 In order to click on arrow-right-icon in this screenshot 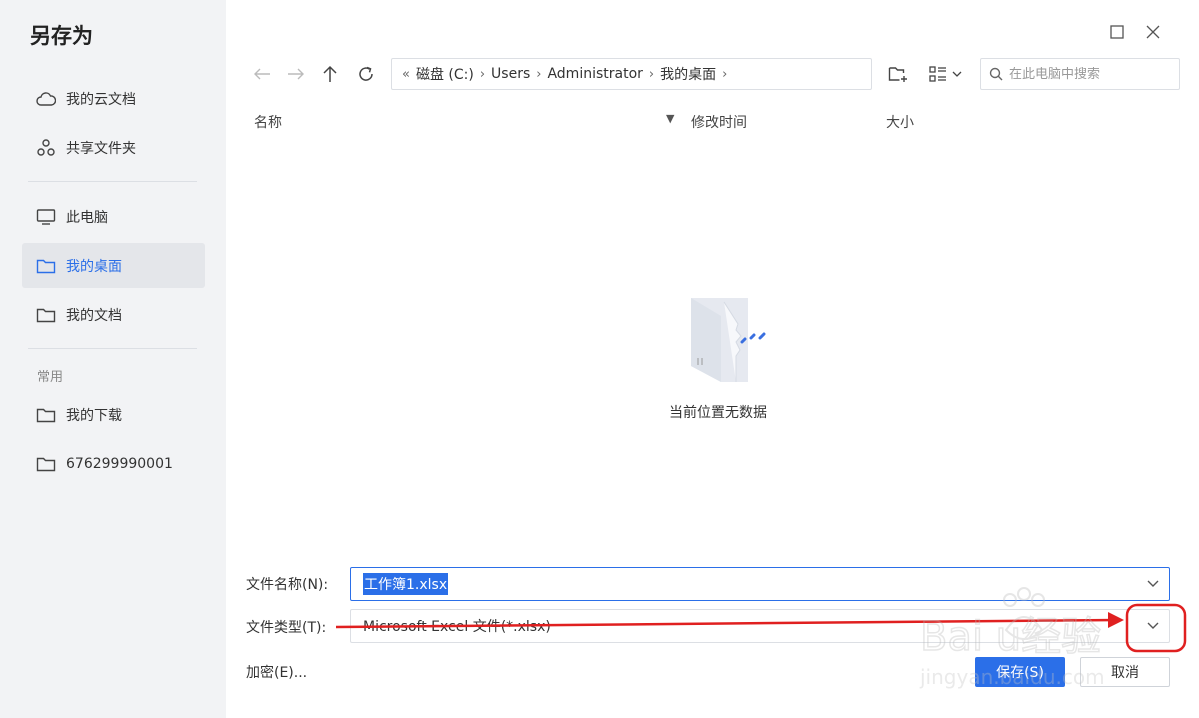, I will do `click(296, 74)`.